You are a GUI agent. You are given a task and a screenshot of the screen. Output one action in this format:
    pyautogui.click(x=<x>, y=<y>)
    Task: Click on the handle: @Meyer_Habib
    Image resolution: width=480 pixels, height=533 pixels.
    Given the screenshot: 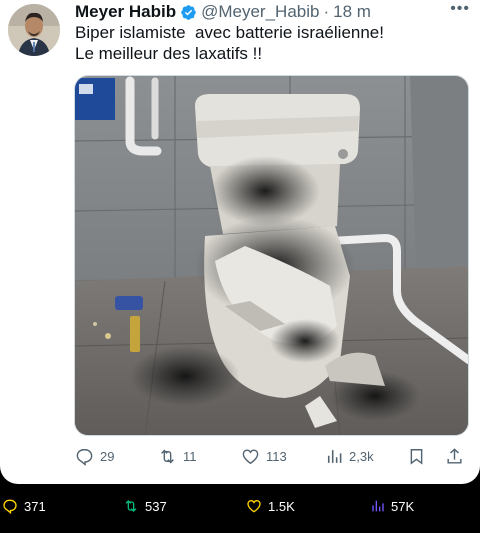 What is the action you would take?
    pyautogui.click(x=260, y=12)
    